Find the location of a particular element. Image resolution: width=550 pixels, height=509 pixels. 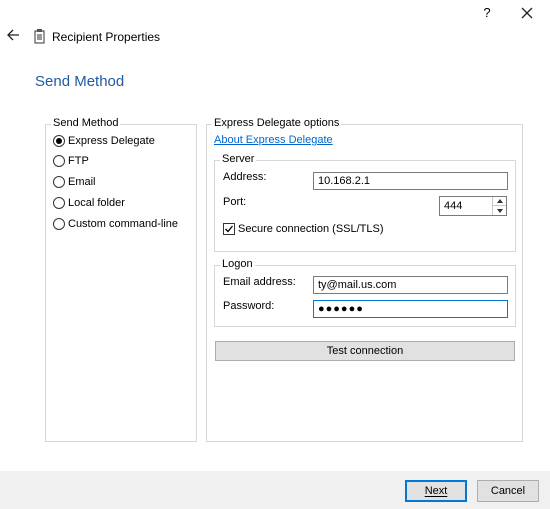

radio-label: FTP is located at coordinates (78, 161).